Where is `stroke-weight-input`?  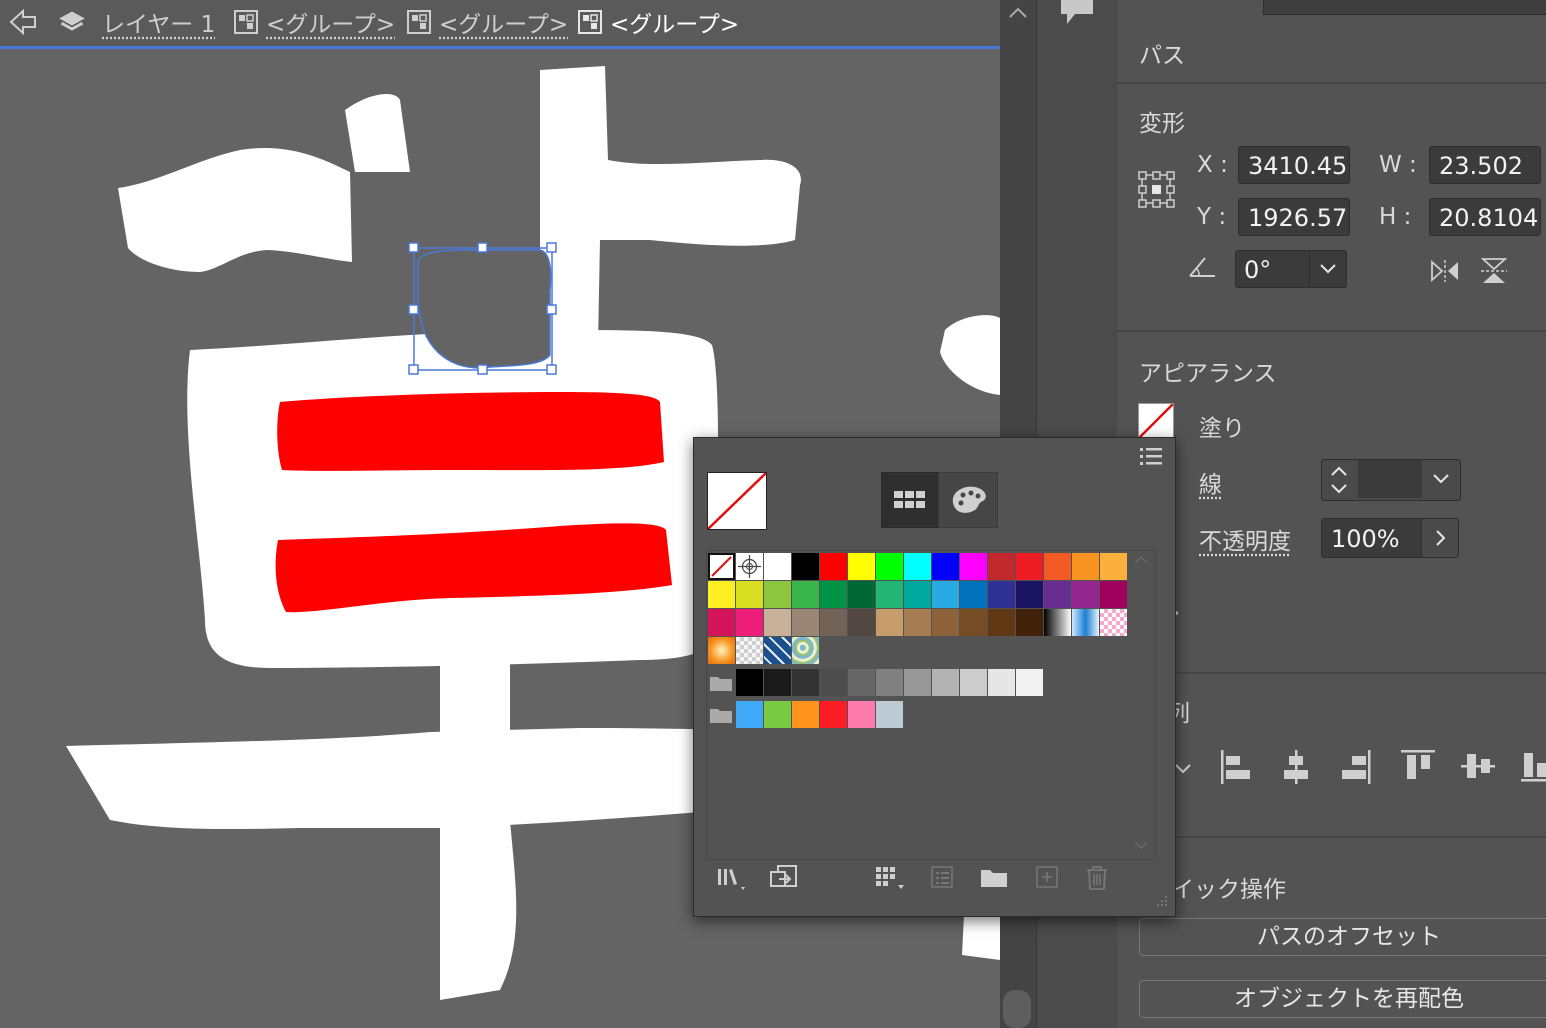 stroke-weight-input is located at coordinates (1390, 479).